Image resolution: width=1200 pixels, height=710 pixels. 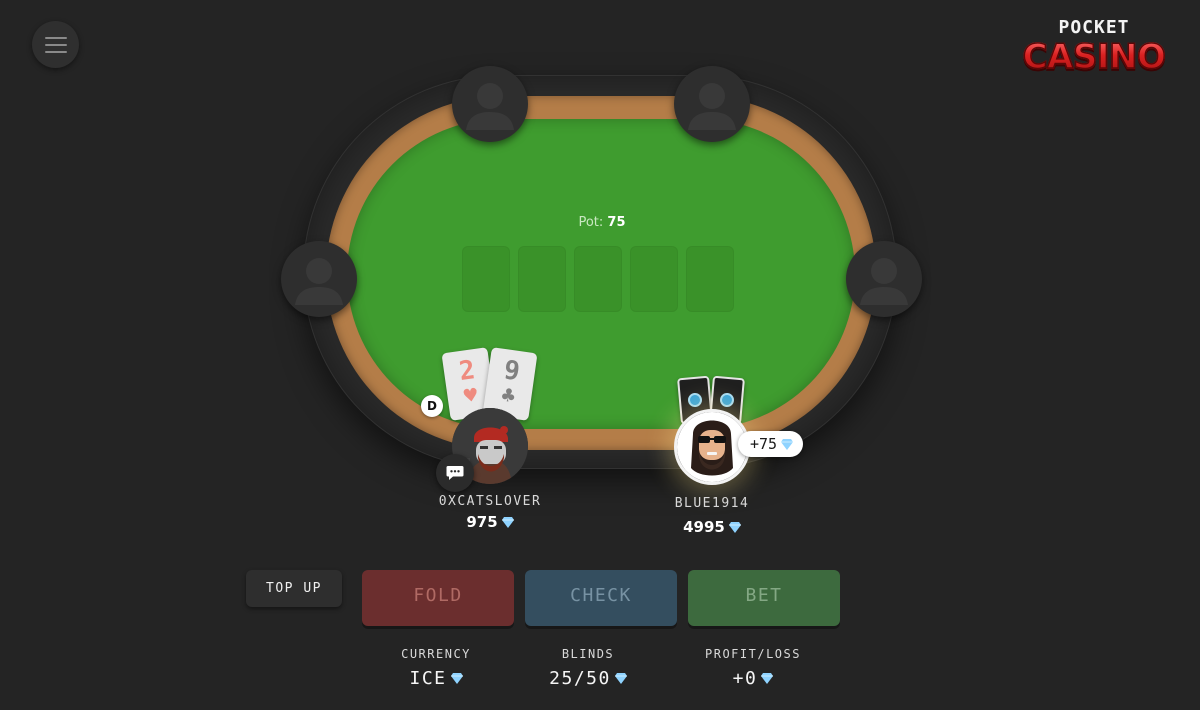 I want to click on empty-seat-top-left, so click(x=490, y=104).